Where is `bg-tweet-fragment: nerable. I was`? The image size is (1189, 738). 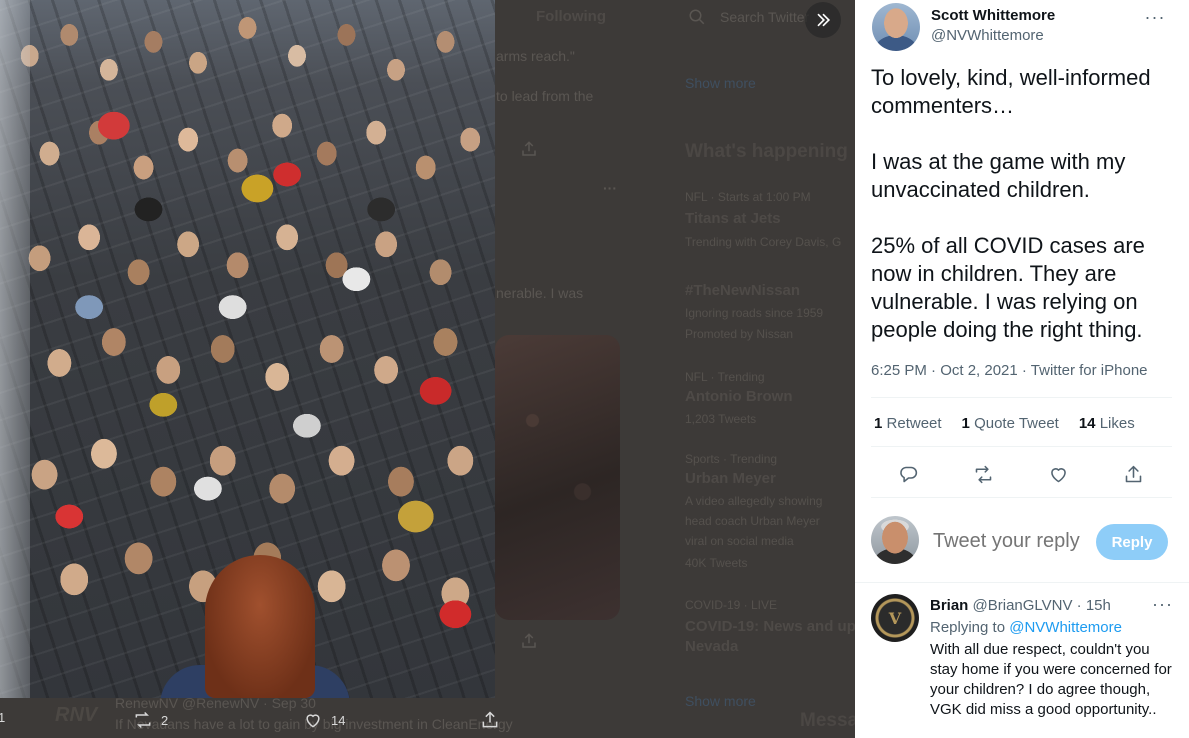 bg-tweet-fragment: nerable. I was is located at coordinates (540, 293).